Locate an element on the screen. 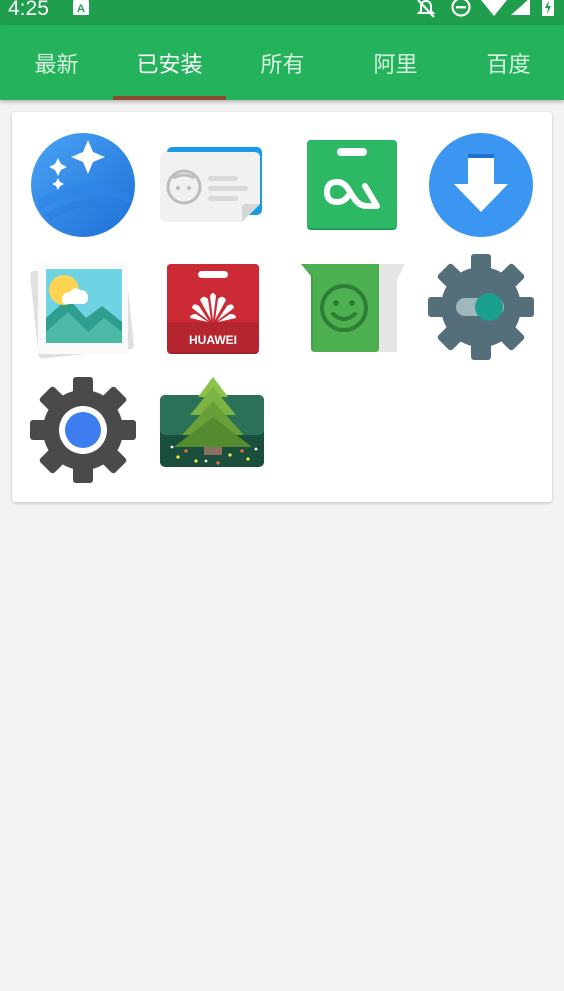 The height and width of the screenshot is (991, 564). keyboard-a-icon: A is located at coordinates (81, 10).